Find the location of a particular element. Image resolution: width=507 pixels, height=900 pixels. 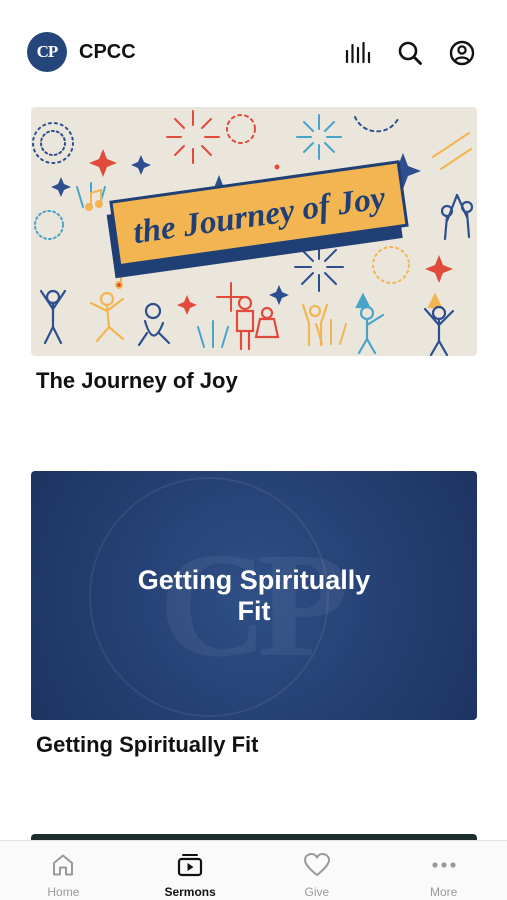

sermon-title: Getting Spiritually Fit is located at coordinates (147, 744).